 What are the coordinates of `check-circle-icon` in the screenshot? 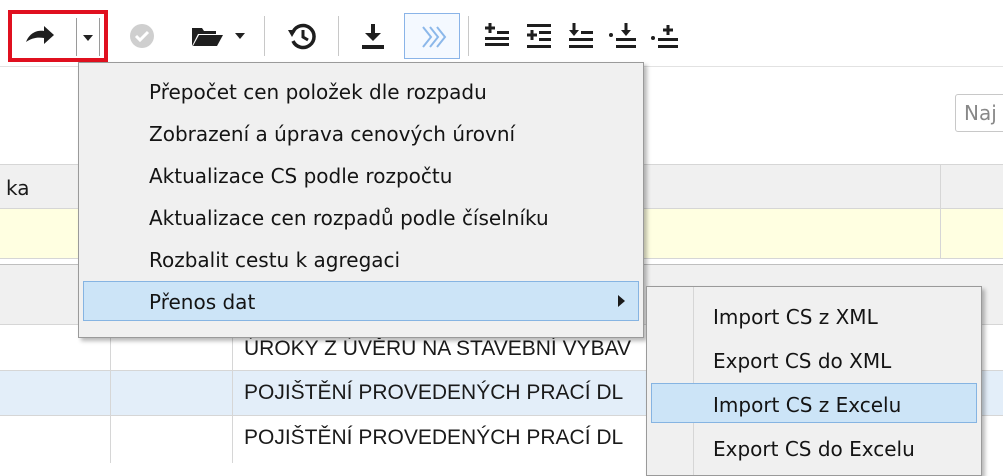 It's located at (142, 36).